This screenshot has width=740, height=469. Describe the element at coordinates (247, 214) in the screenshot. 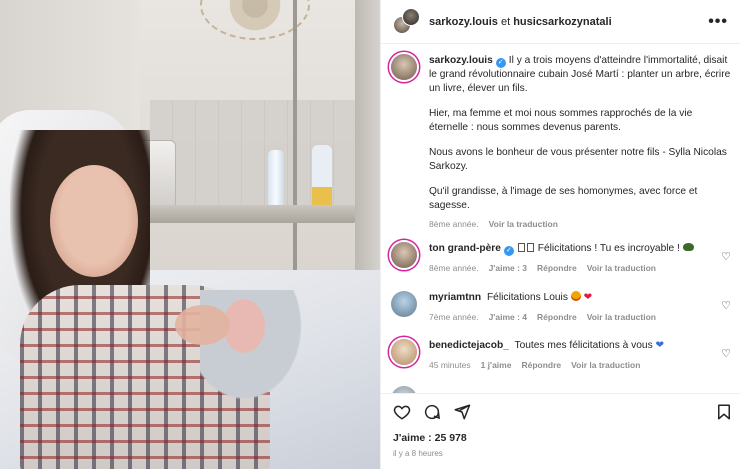

I see `photo-shelf` at that location.